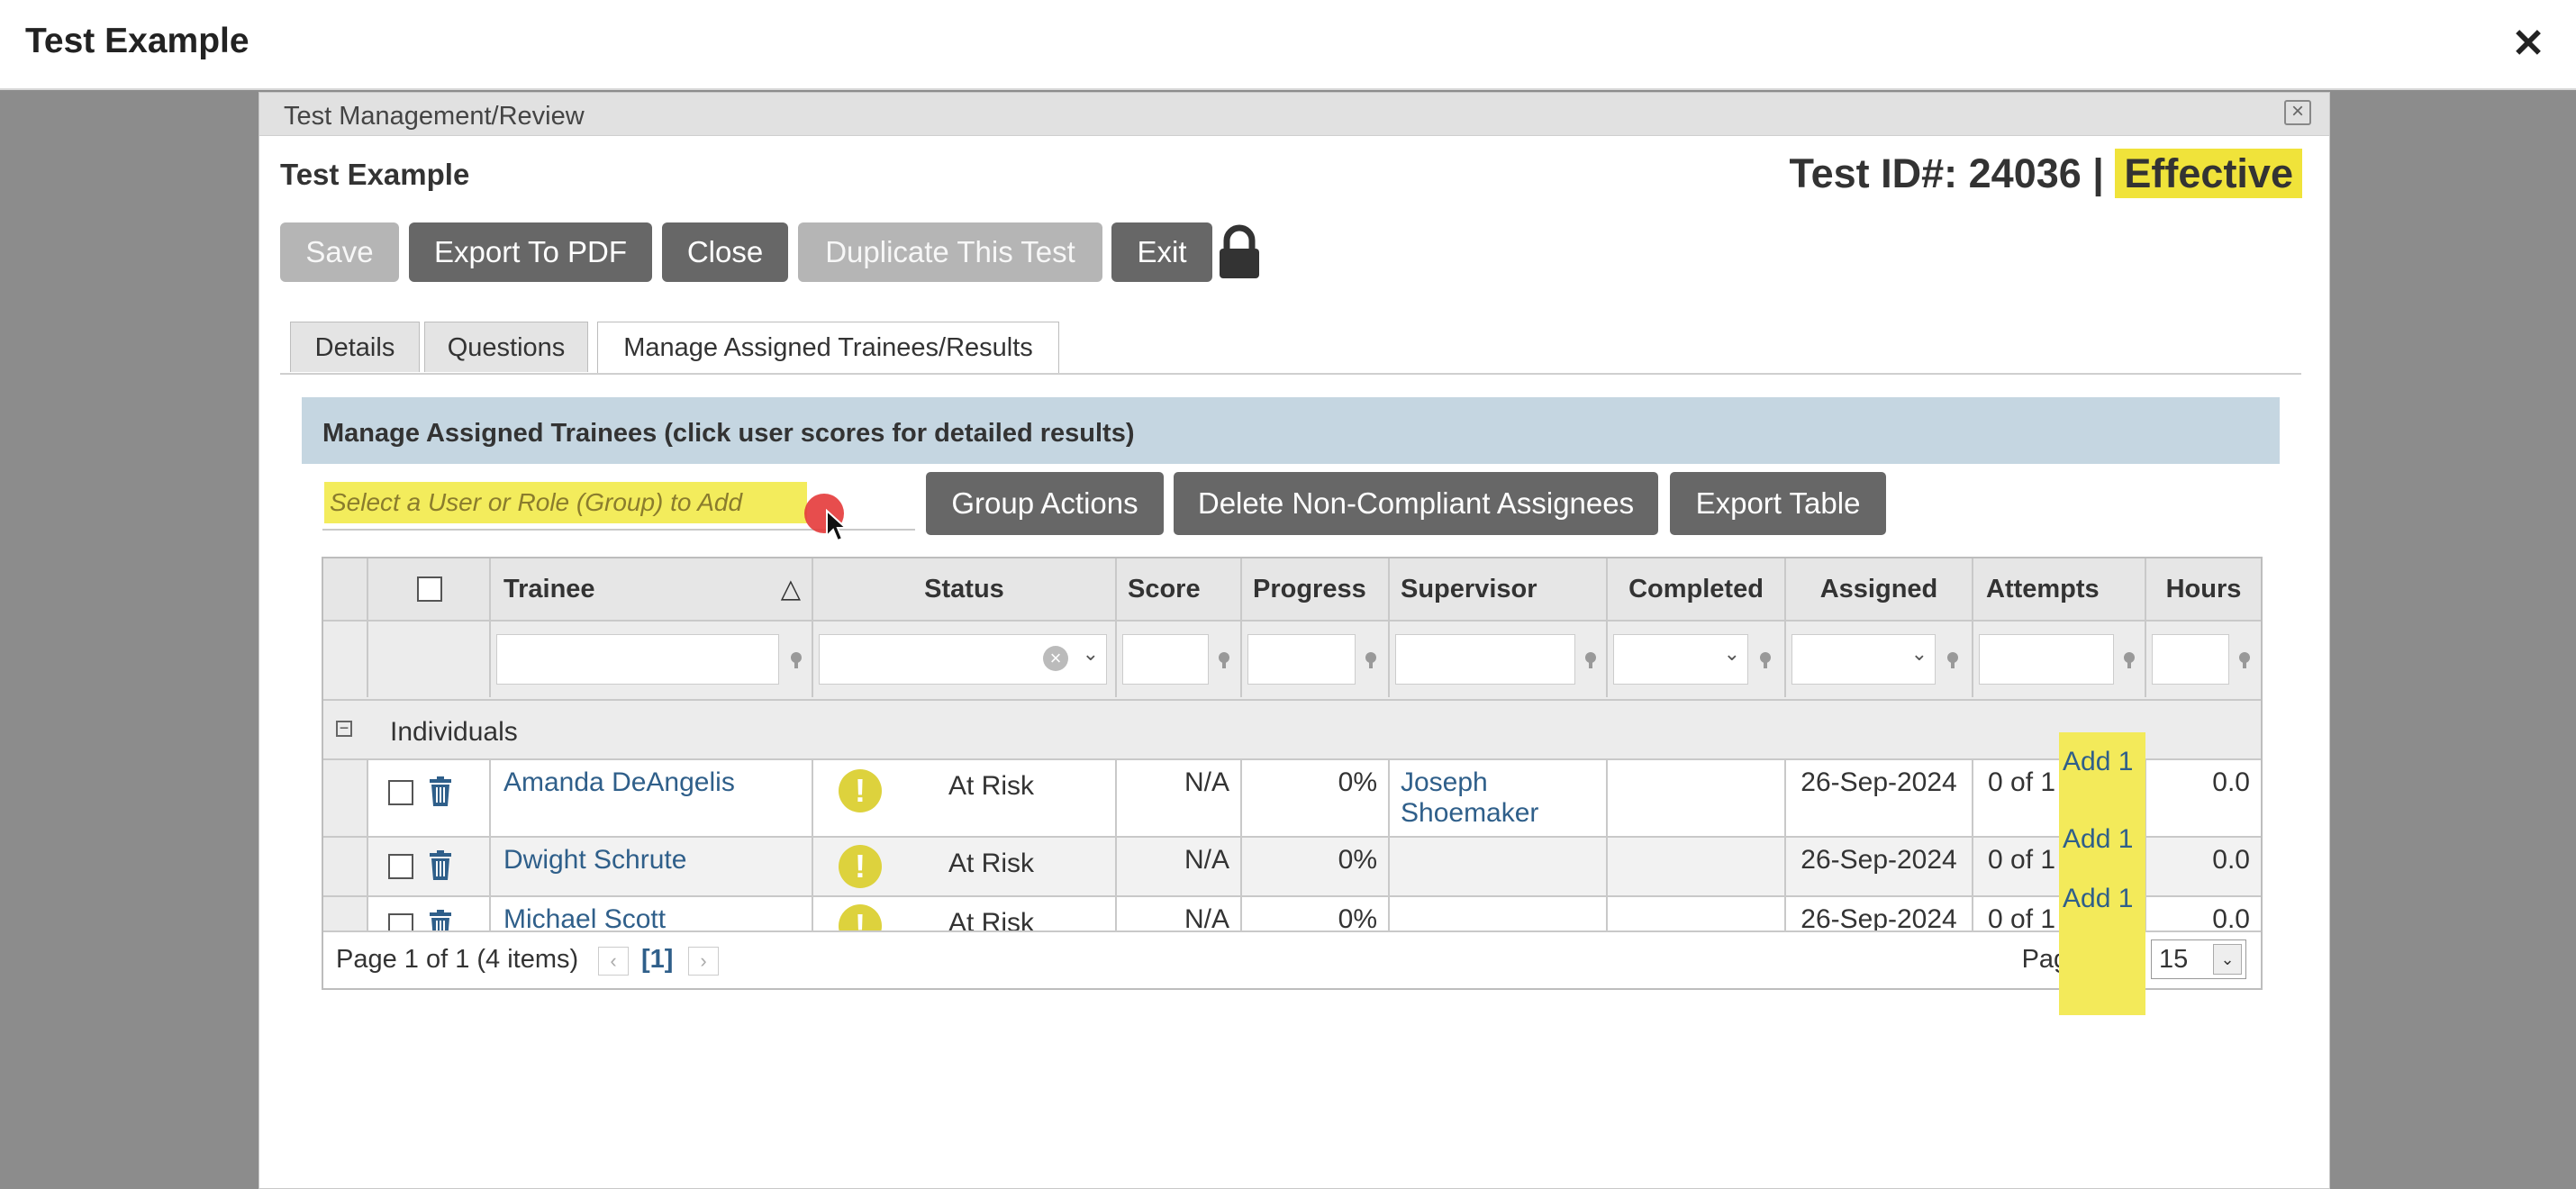 This screenshot has height=1189, width=2576. I want to click on select-all-checkbox, so click(429, 589).